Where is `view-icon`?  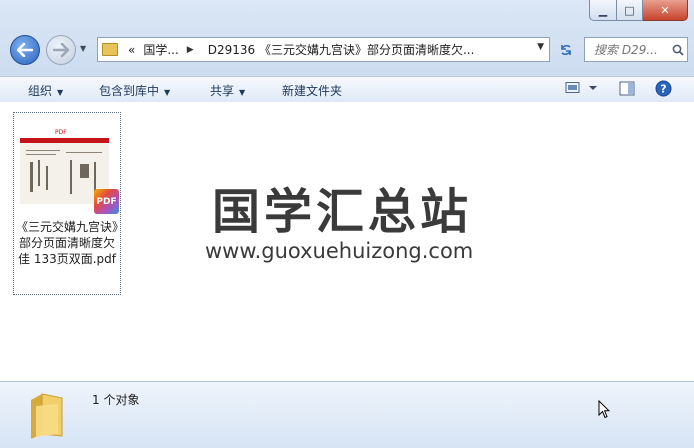
view-icon is located at coordinates (581, 87).